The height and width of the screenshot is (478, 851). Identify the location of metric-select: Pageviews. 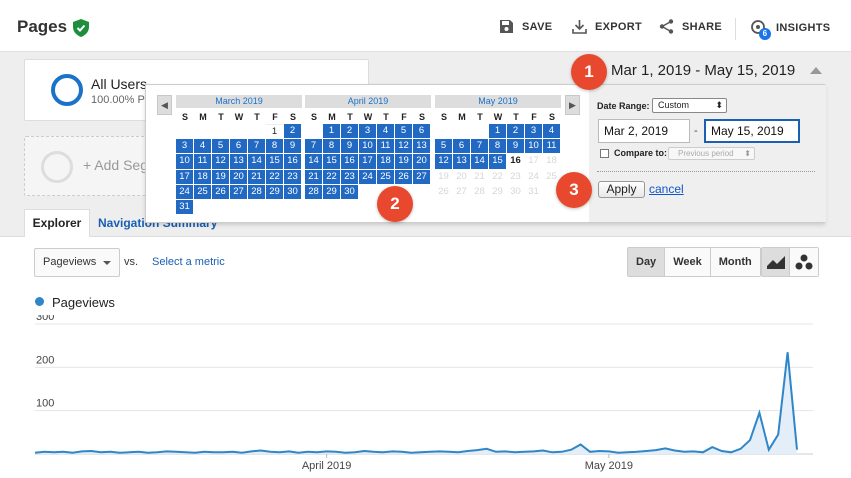
(77, 262).